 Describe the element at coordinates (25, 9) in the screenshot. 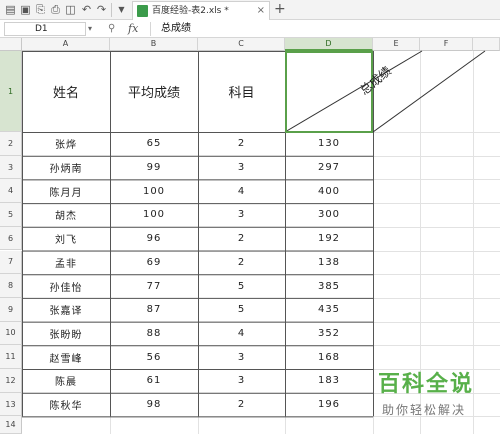

I see `save-icon: ▣` at that location.